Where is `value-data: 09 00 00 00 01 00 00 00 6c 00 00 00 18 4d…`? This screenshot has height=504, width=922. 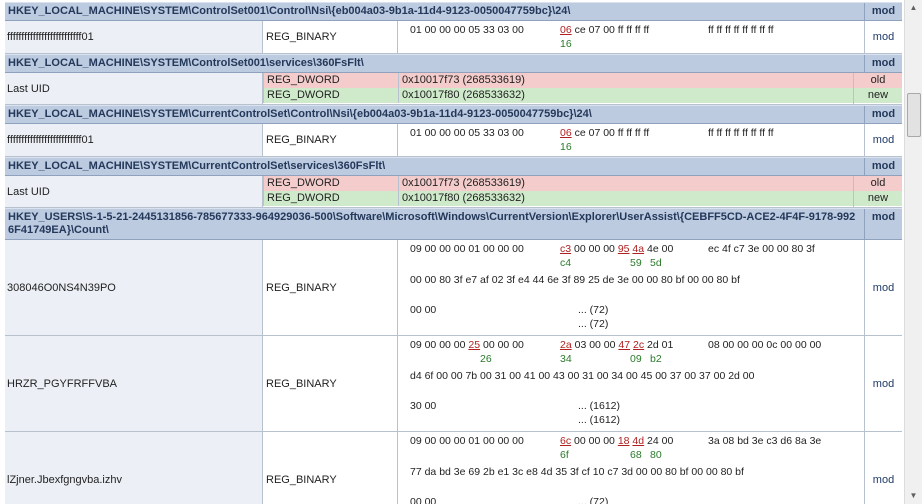 value-data: 09 00 00 00 01 00 00 00 6c 00 00 00 18 4d… is located at coordinates (631, 468).